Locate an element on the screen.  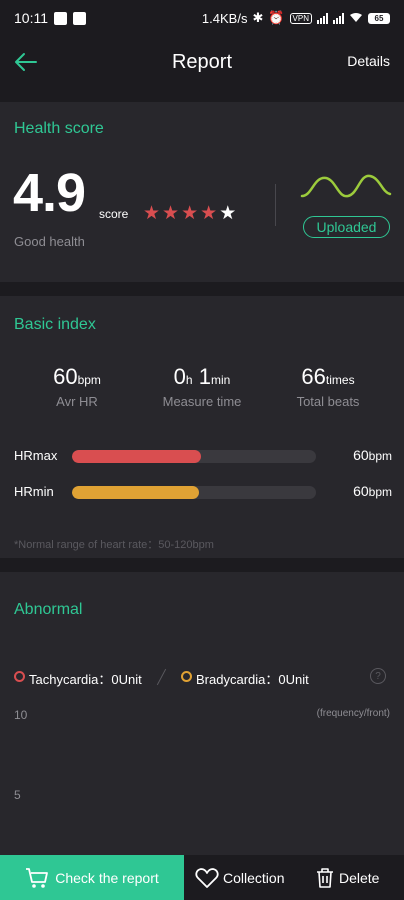
score-value: 4.9 is located at coordinates (49, 193).